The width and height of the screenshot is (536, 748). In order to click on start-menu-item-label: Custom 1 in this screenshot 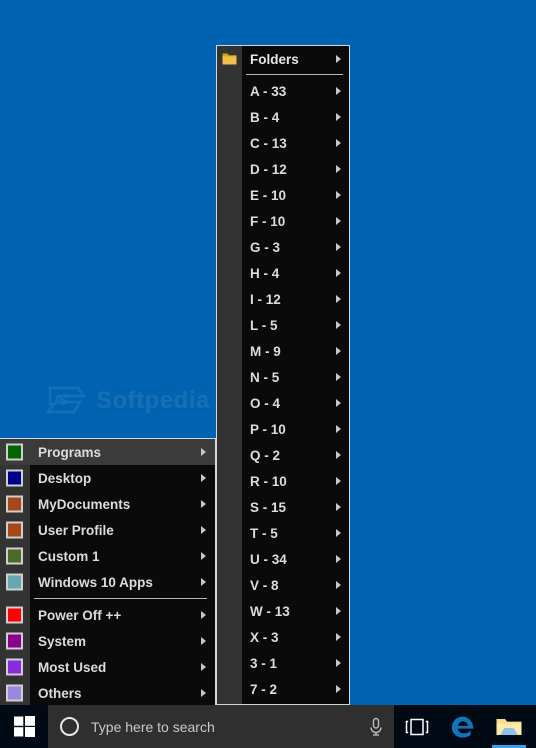, I will do `click(69, 556)`.